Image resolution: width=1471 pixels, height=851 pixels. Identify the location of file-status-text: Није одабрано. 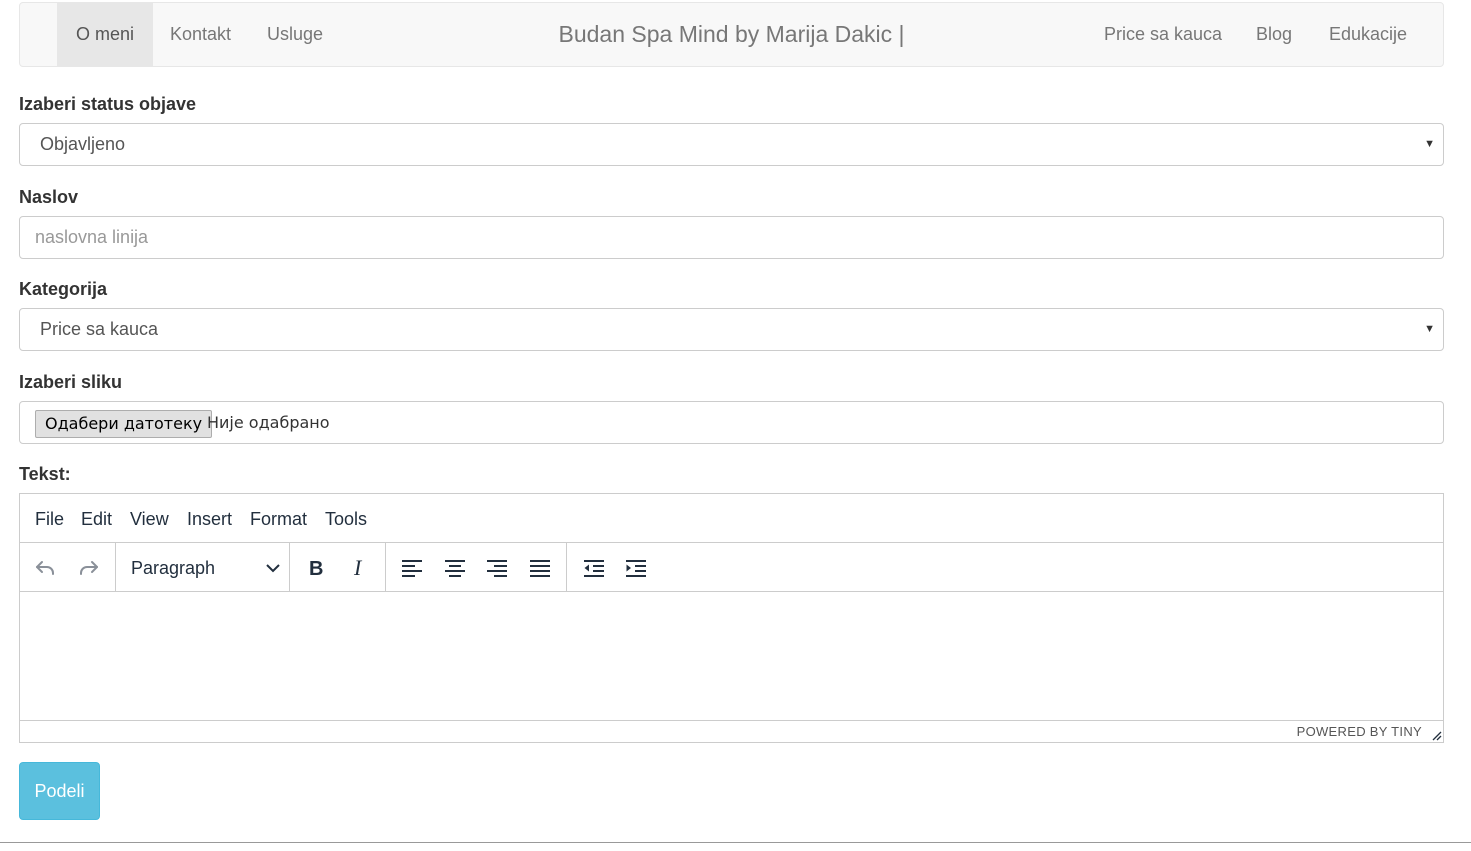
(268, 422).